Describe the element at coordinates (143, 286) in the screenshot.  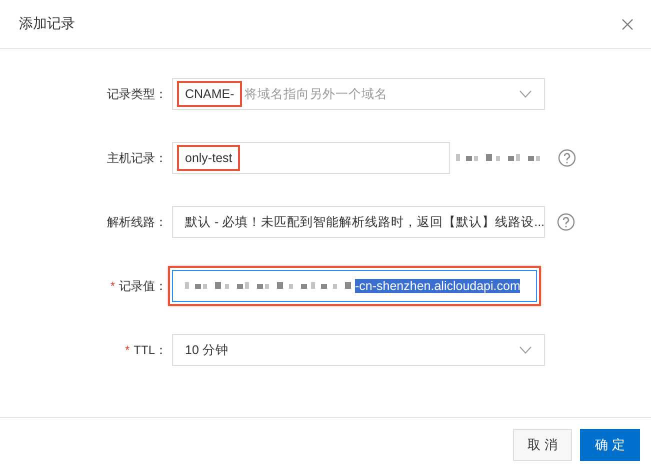
I see `field-label: 记录值：` at that location.